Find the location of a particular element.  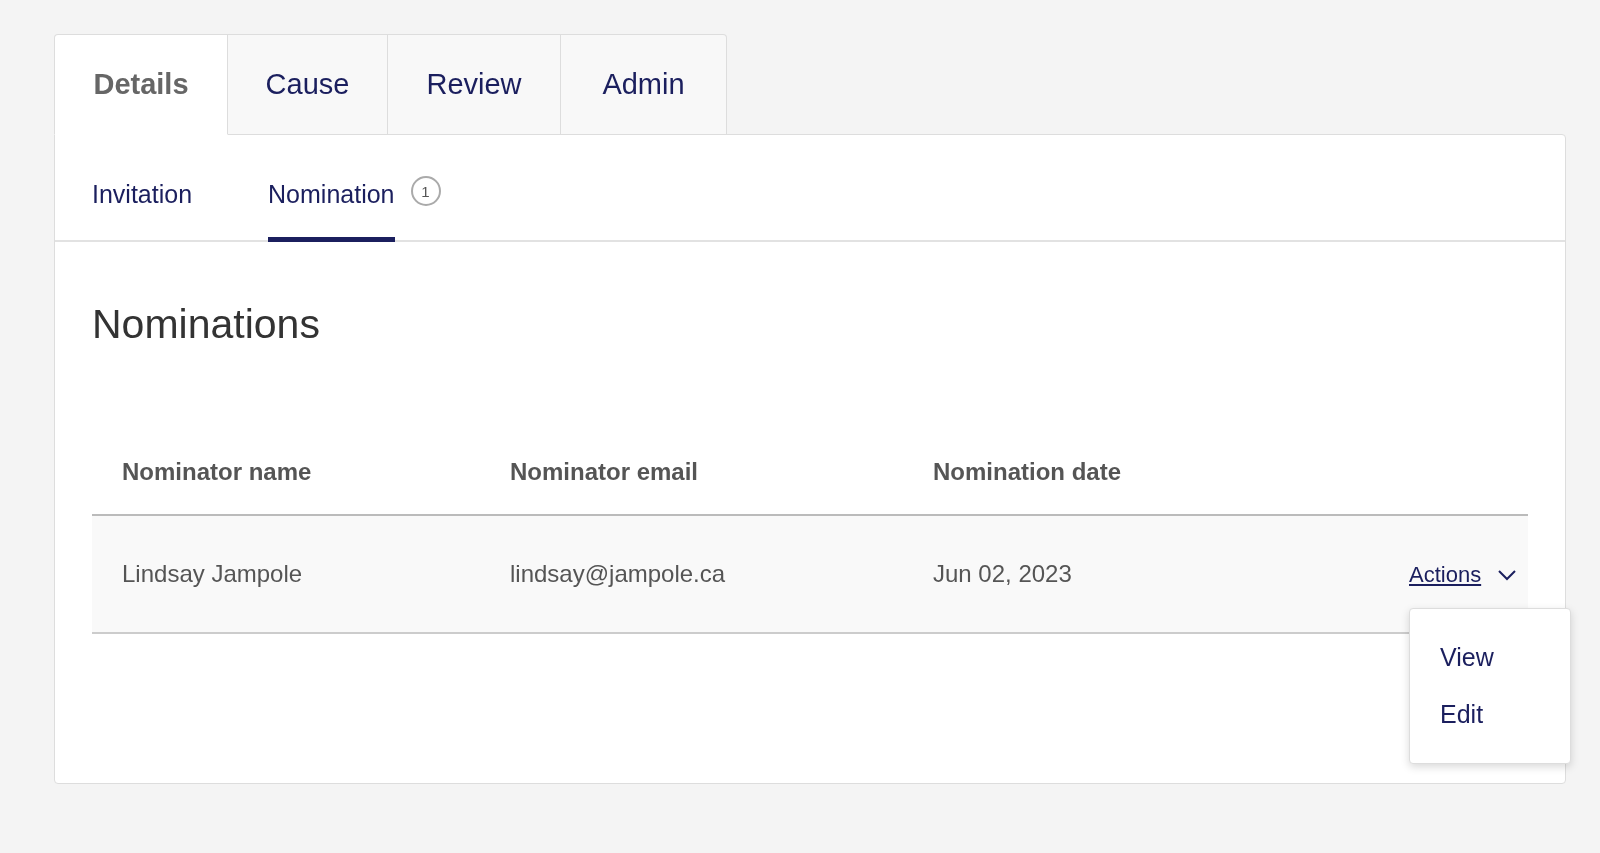

tab: Review is located at coordinates (474, 84).